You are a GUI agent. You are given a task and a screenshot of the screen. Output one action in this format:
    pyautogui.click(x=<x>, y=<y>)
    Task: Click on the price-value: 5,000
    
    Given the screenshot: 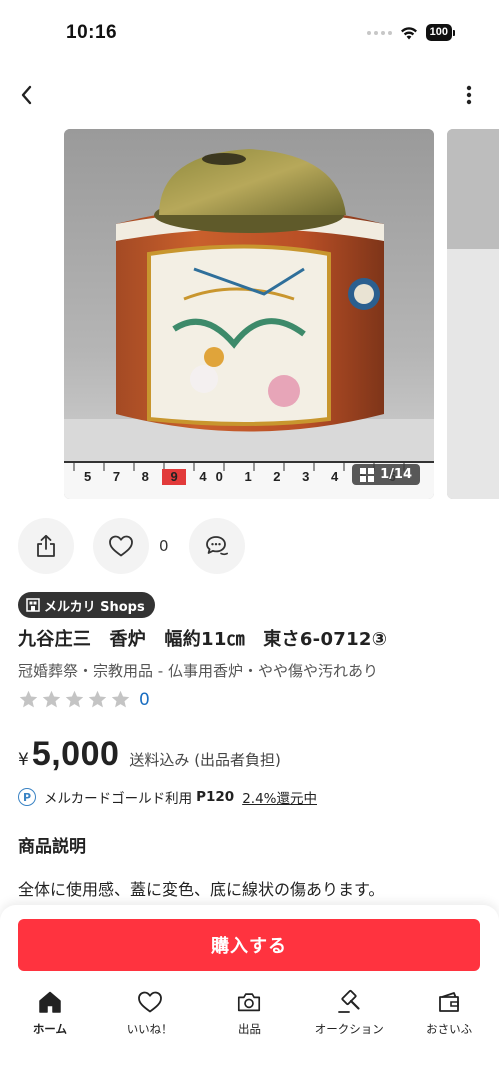 What is the action you would take?
    pyautogui.click(x=75, y=754)
    